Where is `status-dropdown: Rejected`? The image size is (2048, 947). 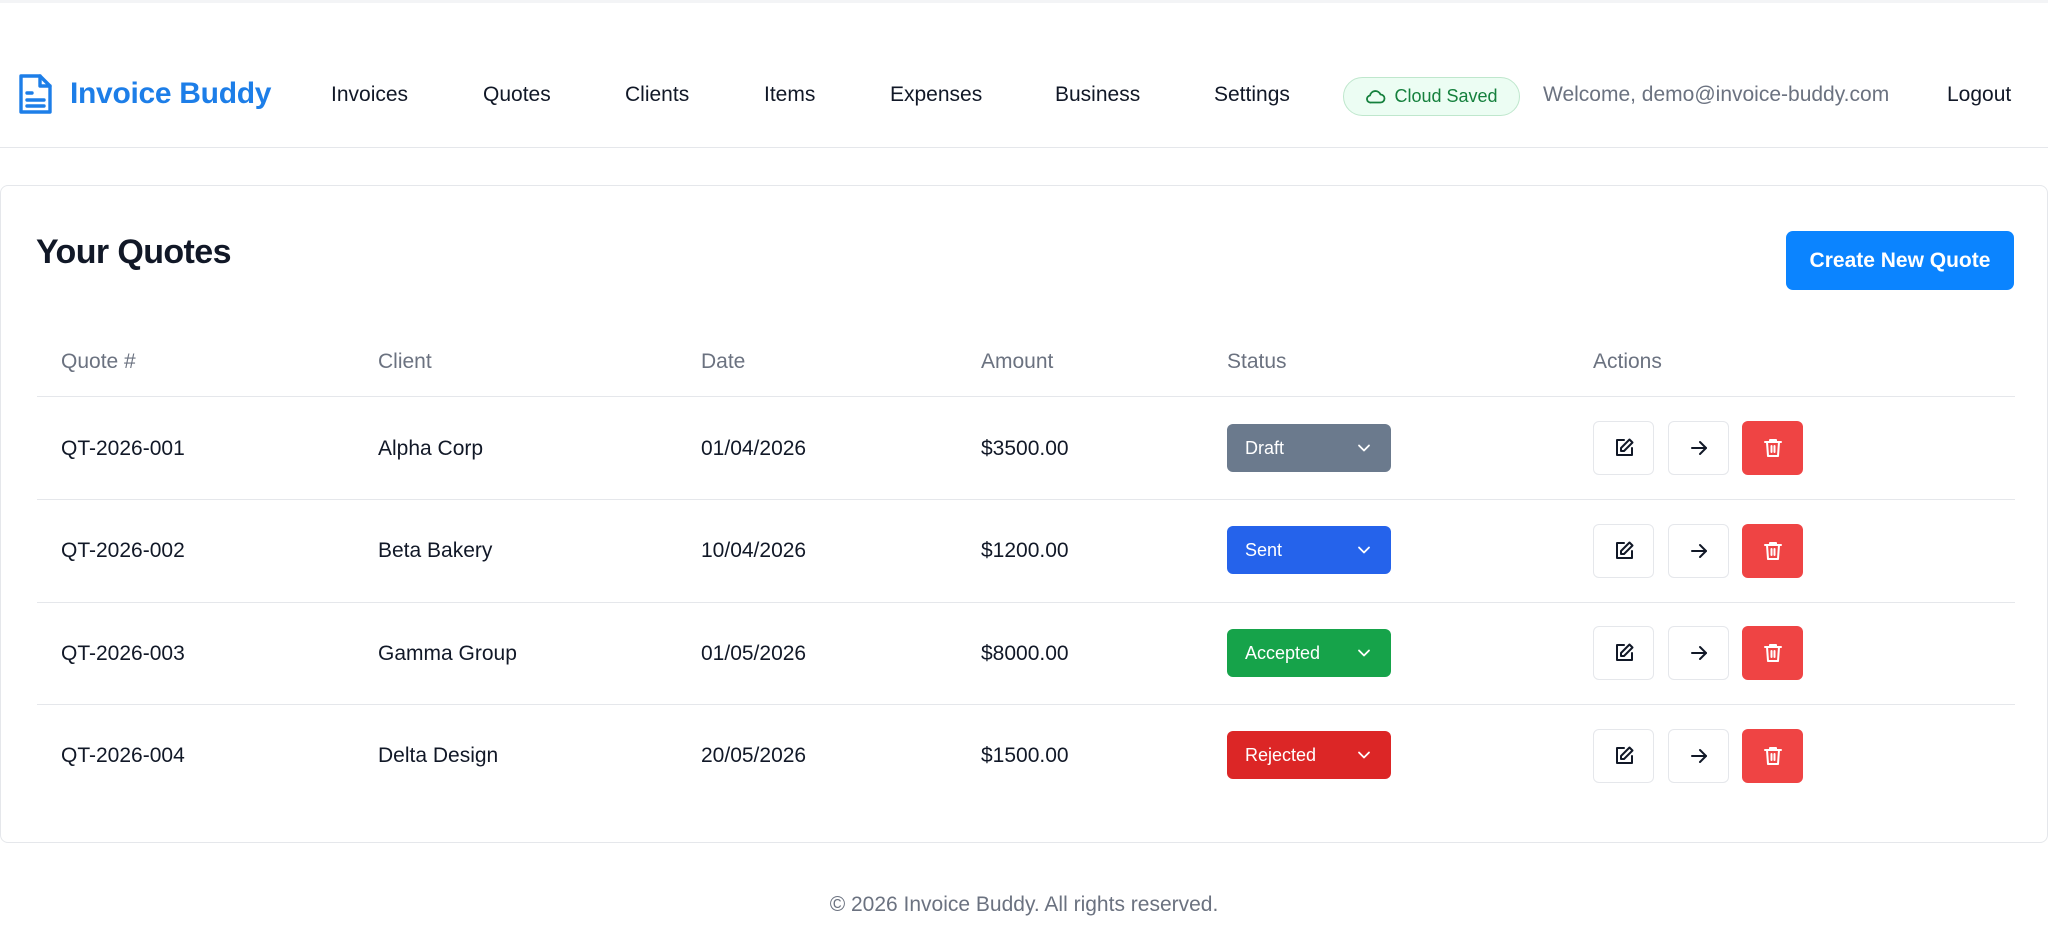
status-dropdown: Rejected is located at coordinates (1309, 755).